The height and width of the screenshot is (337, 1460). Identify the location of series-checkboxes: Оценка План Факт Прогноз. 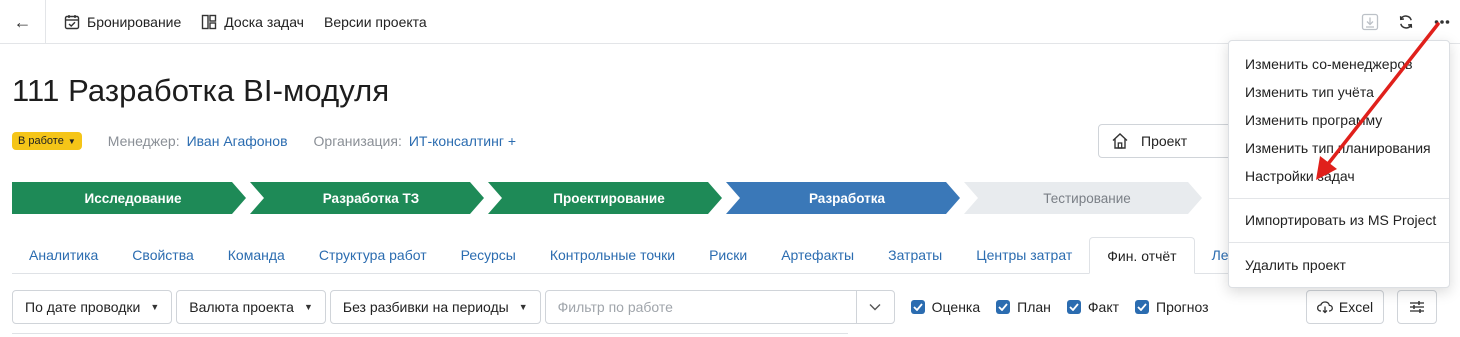
(1059, 307).